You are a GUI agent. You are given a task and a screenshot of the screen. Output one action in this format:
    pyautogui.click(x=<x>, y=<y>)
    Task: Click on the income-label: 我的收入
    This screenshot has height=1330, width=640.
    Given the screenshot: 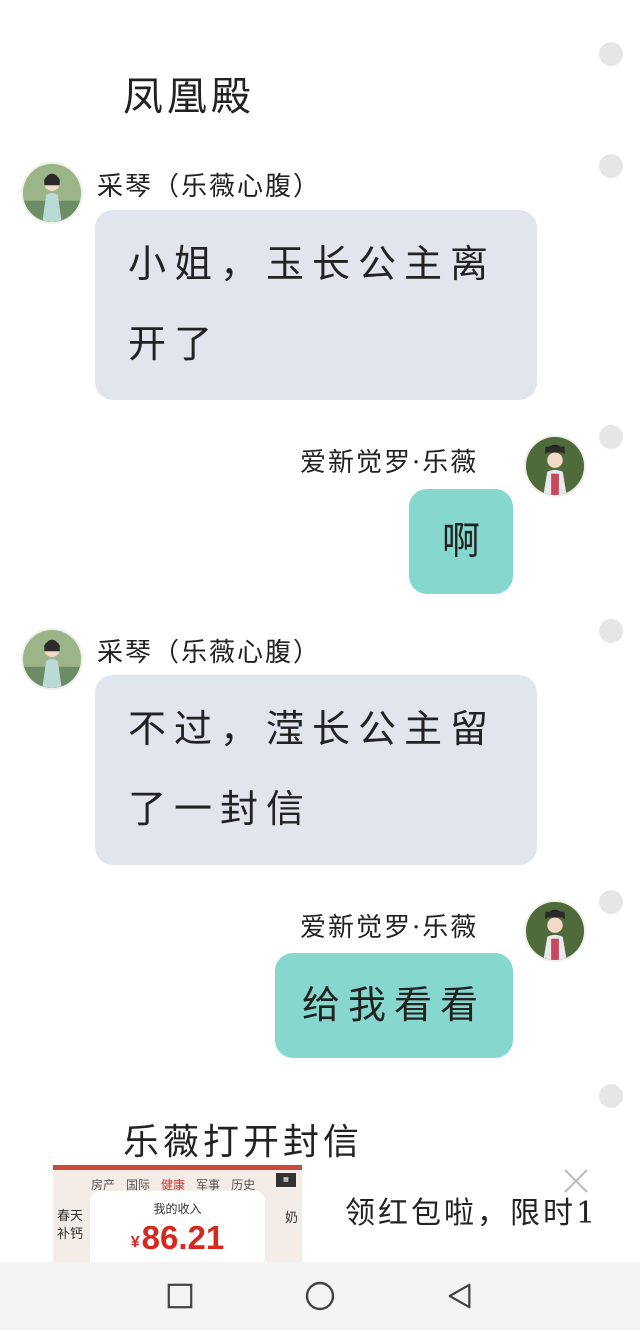 What is the action you would take?
    pyautogui.click(x=177, y=1209)
    